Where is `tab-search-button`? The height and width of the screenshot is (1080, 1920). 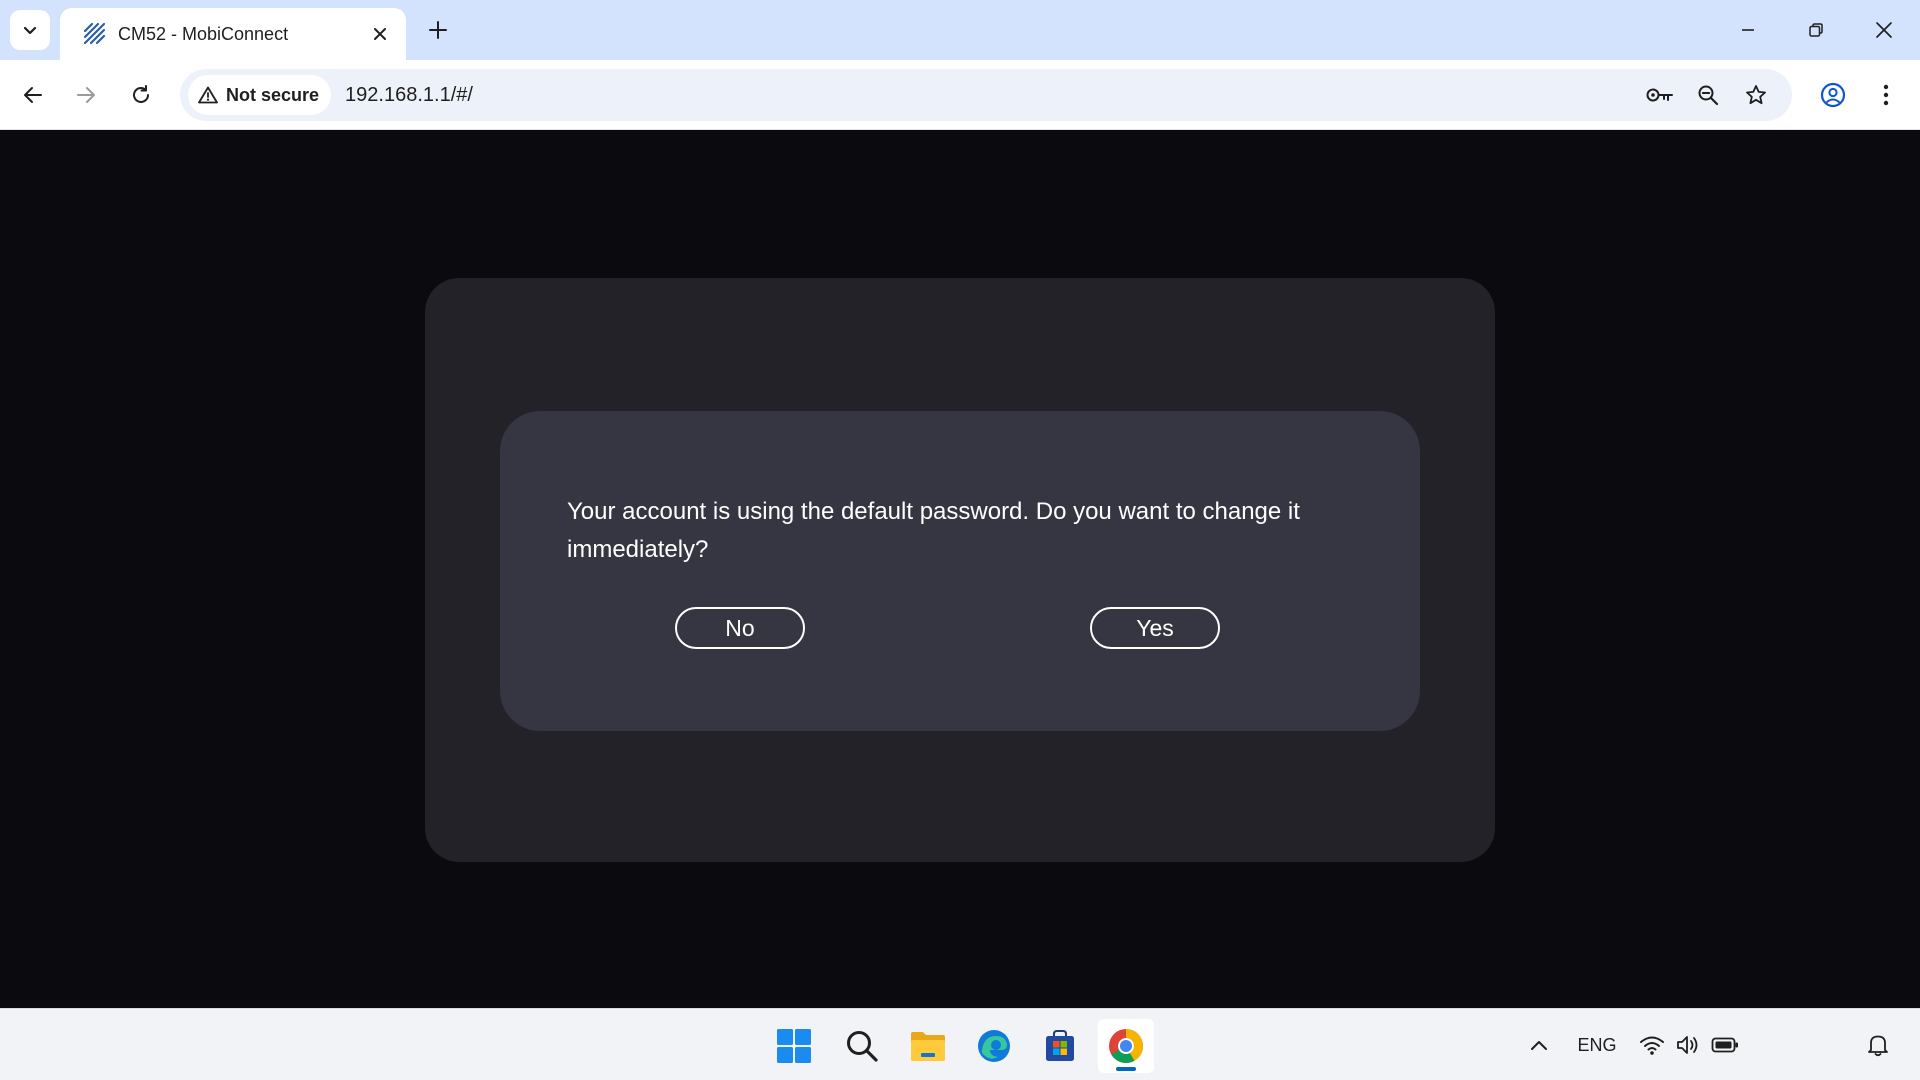
tab-search-button is located at coordinates (30, 30).